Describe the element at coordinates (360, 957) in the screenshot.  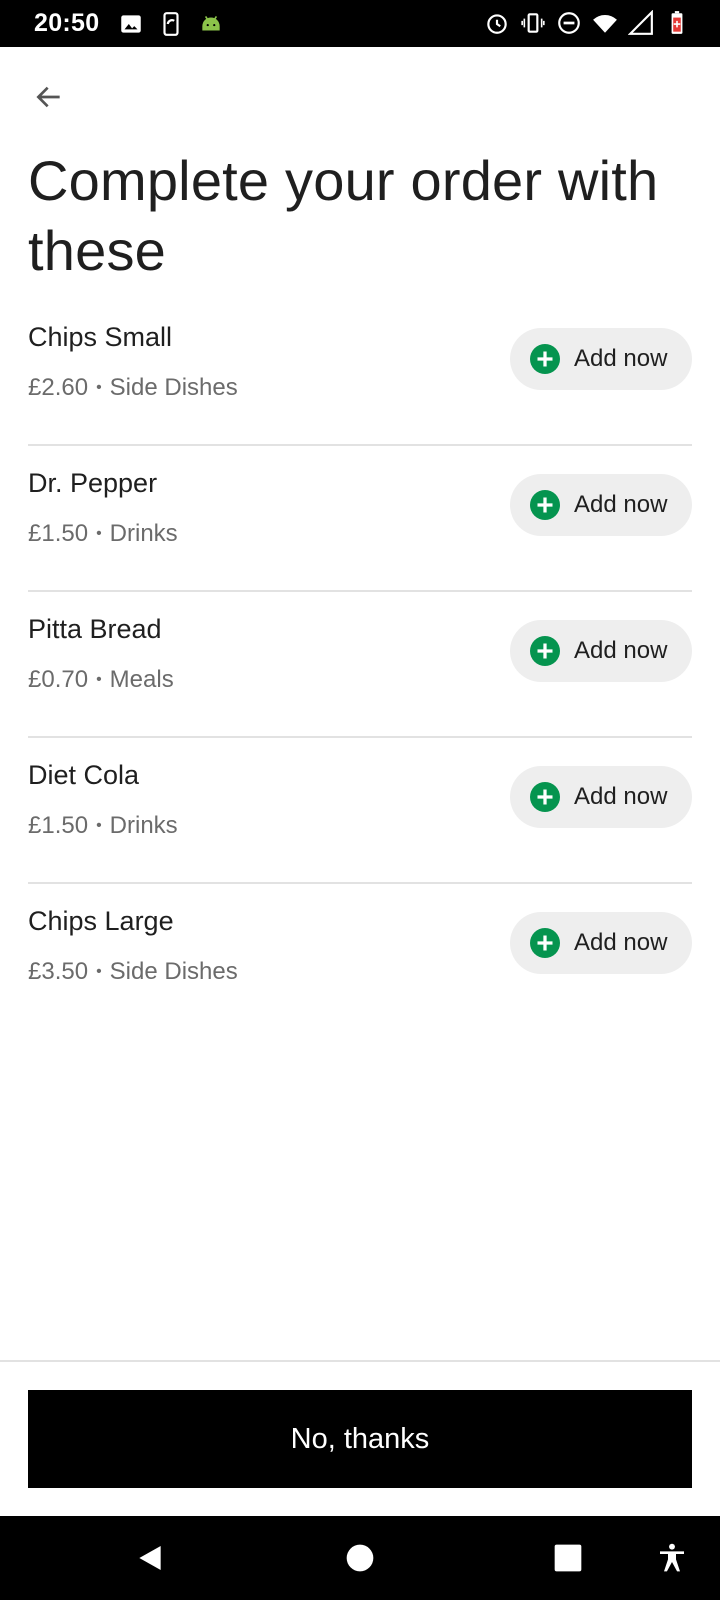
I see `list-item: Chips Large £3.50 • Side Dishes Add now` at that location.